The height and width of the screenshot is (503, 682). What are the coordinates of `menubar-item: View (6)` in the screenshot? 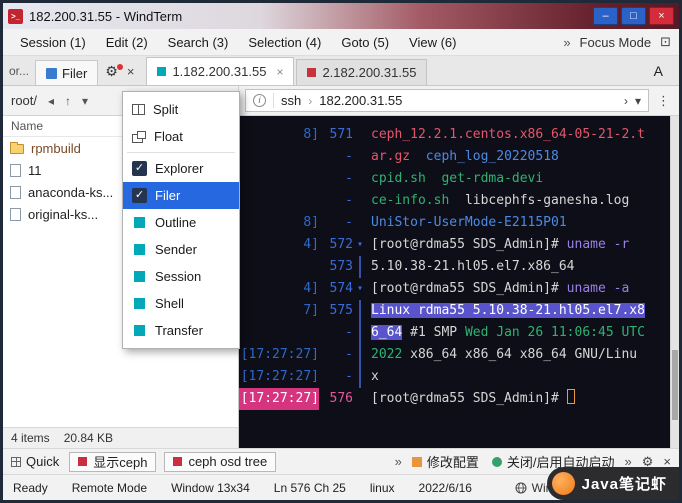 It's located at (432, 42).